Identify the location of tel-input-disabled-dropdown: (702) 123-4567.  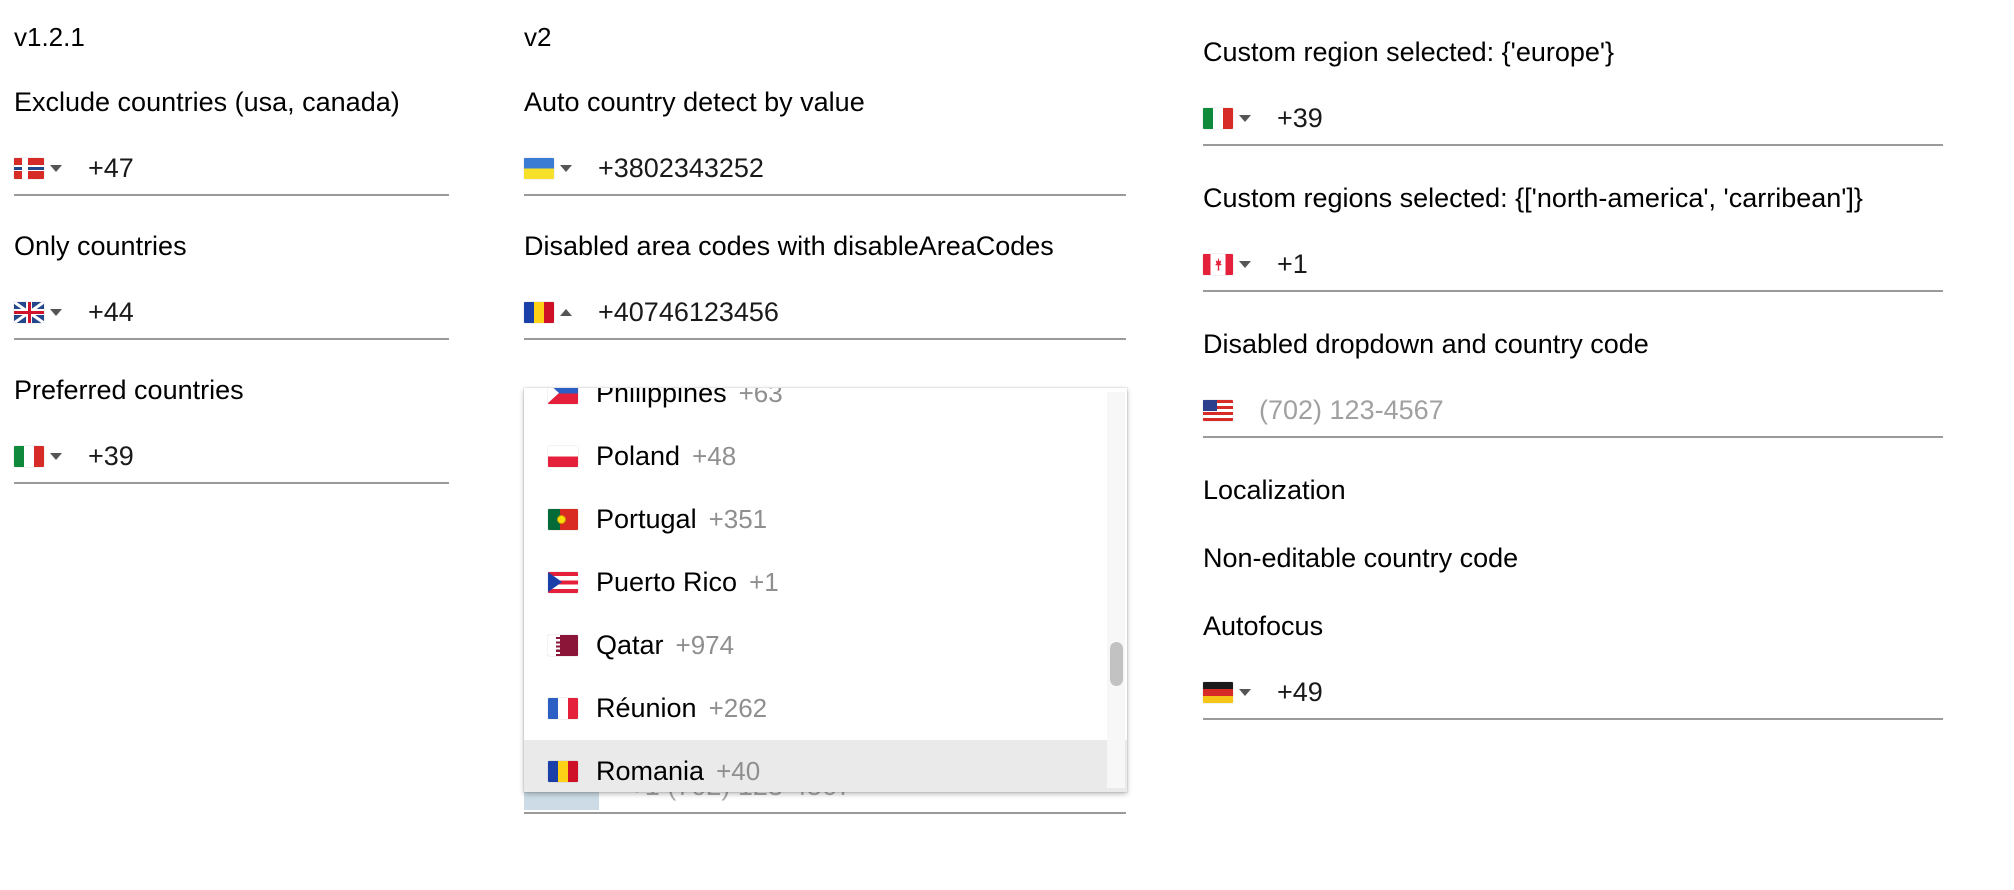
(1573, 411).